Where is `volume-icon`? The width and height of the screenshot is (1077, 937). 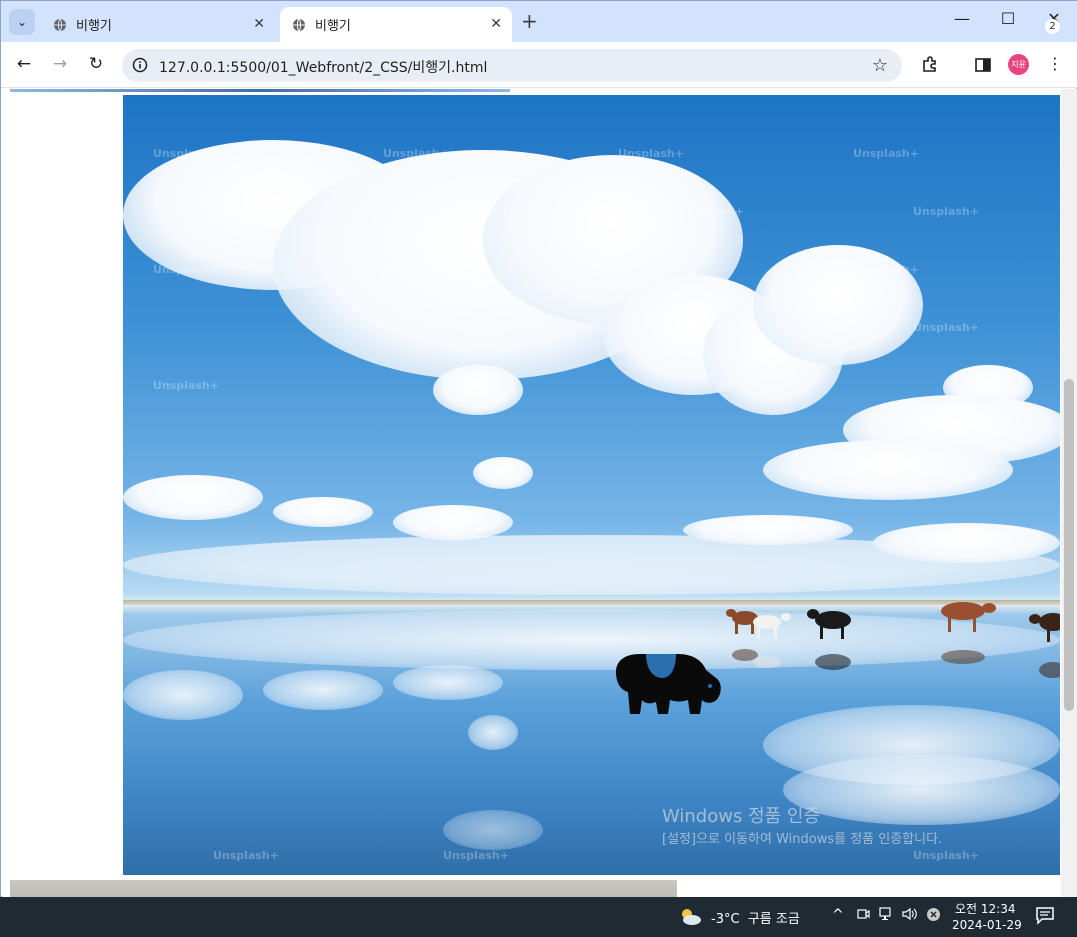
volume-icon is located at coordinates (909, 916).